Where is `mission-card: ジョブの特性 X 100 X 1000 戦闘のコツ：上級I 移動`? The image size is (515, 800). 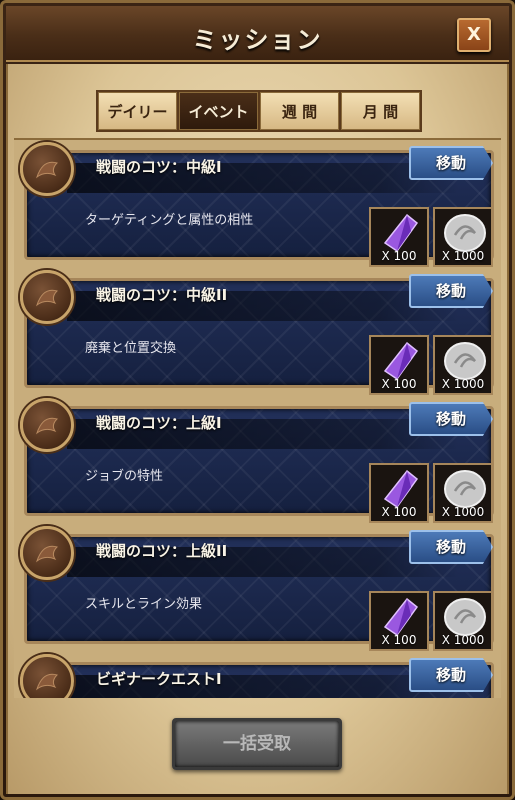
mission-card: ジョブの特性 X 100 X 1000 戦闘のコツ：上級I 移動 is located at coordinates (257, 460).